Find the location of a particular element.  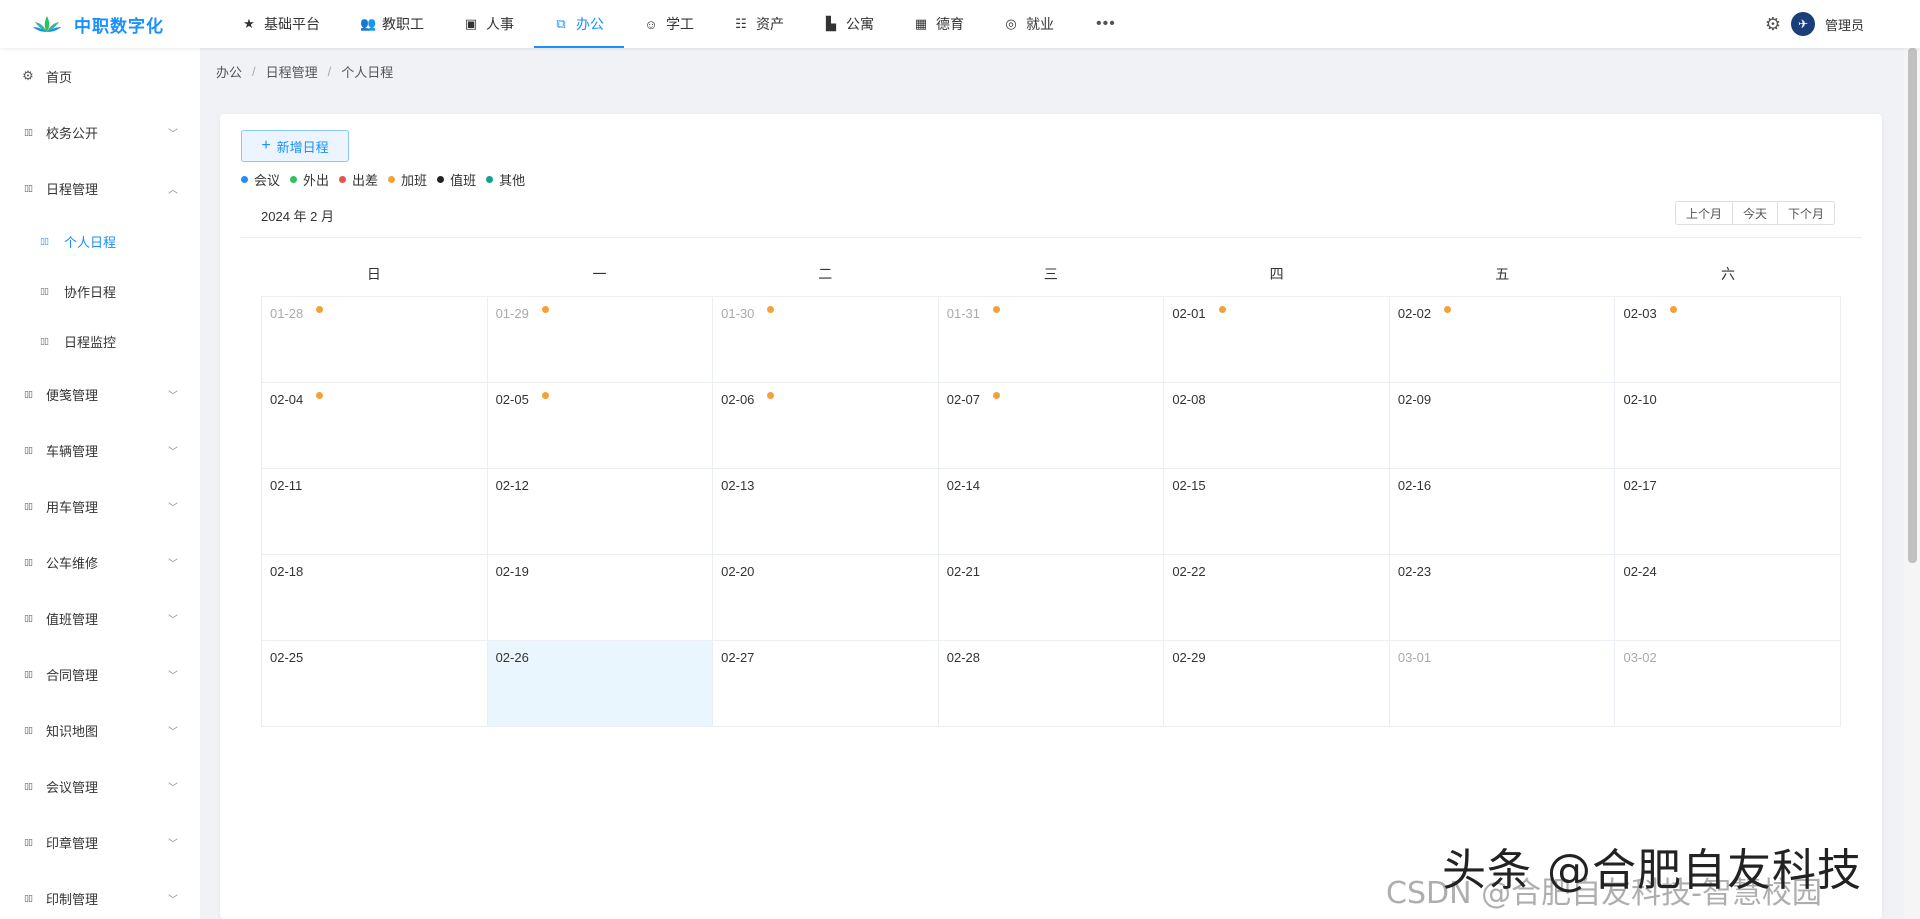

weekday-label: 四 is located at coordinates (1276, 274).